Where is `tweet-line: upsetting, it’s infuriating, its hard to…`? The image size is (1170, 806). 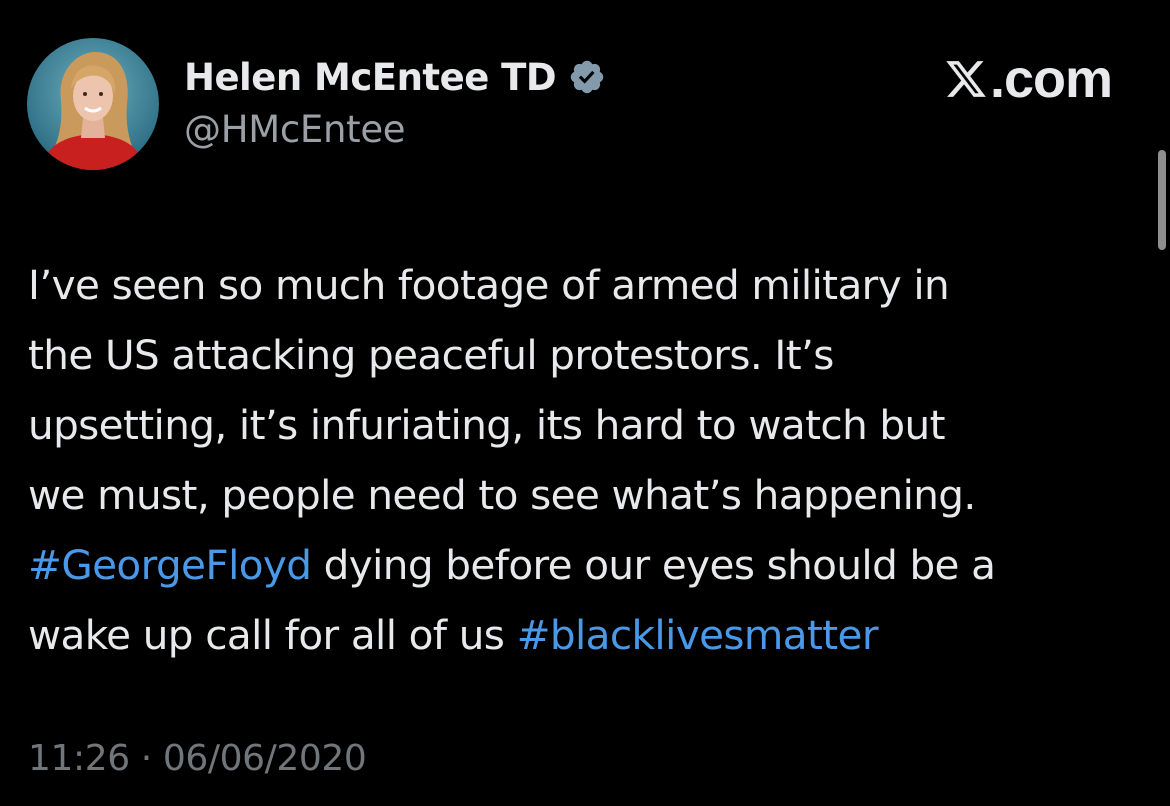
tweet-line: upsetting, it’s infuriating, its hard to… is located at coordinates (486, 425).